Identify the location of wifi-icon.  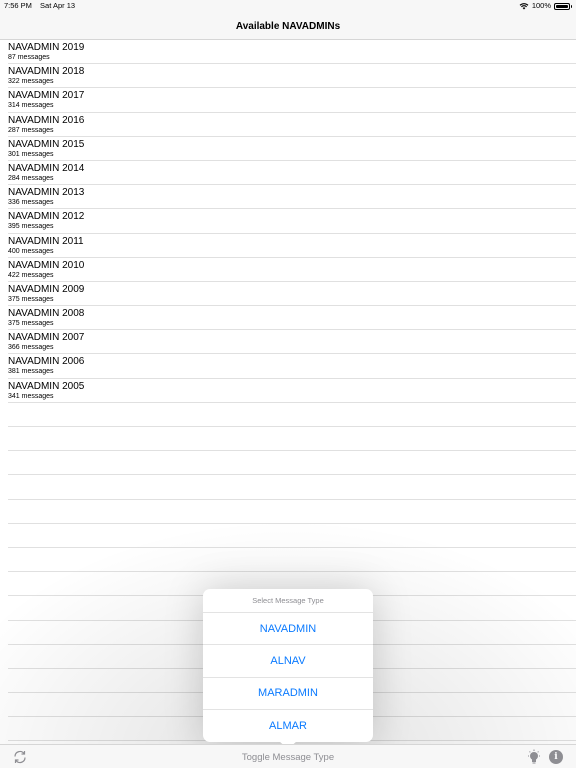
(524, 6).